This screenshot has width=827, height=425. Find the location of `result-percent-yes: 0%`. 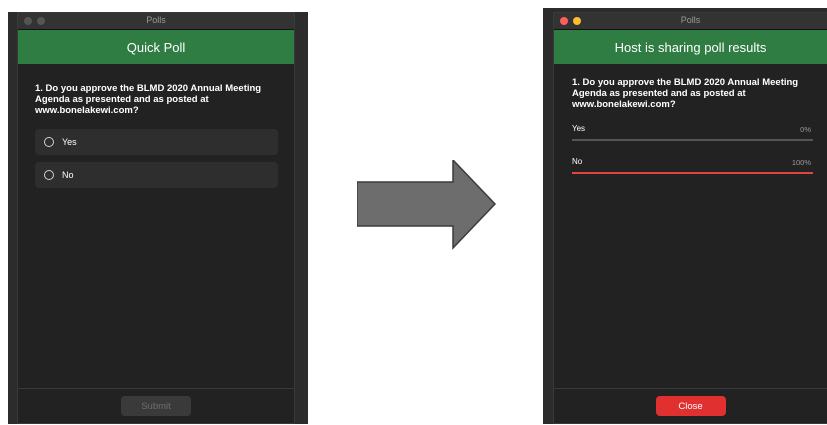

result-percent-yes: 0% is located at coordinates (805, 129).